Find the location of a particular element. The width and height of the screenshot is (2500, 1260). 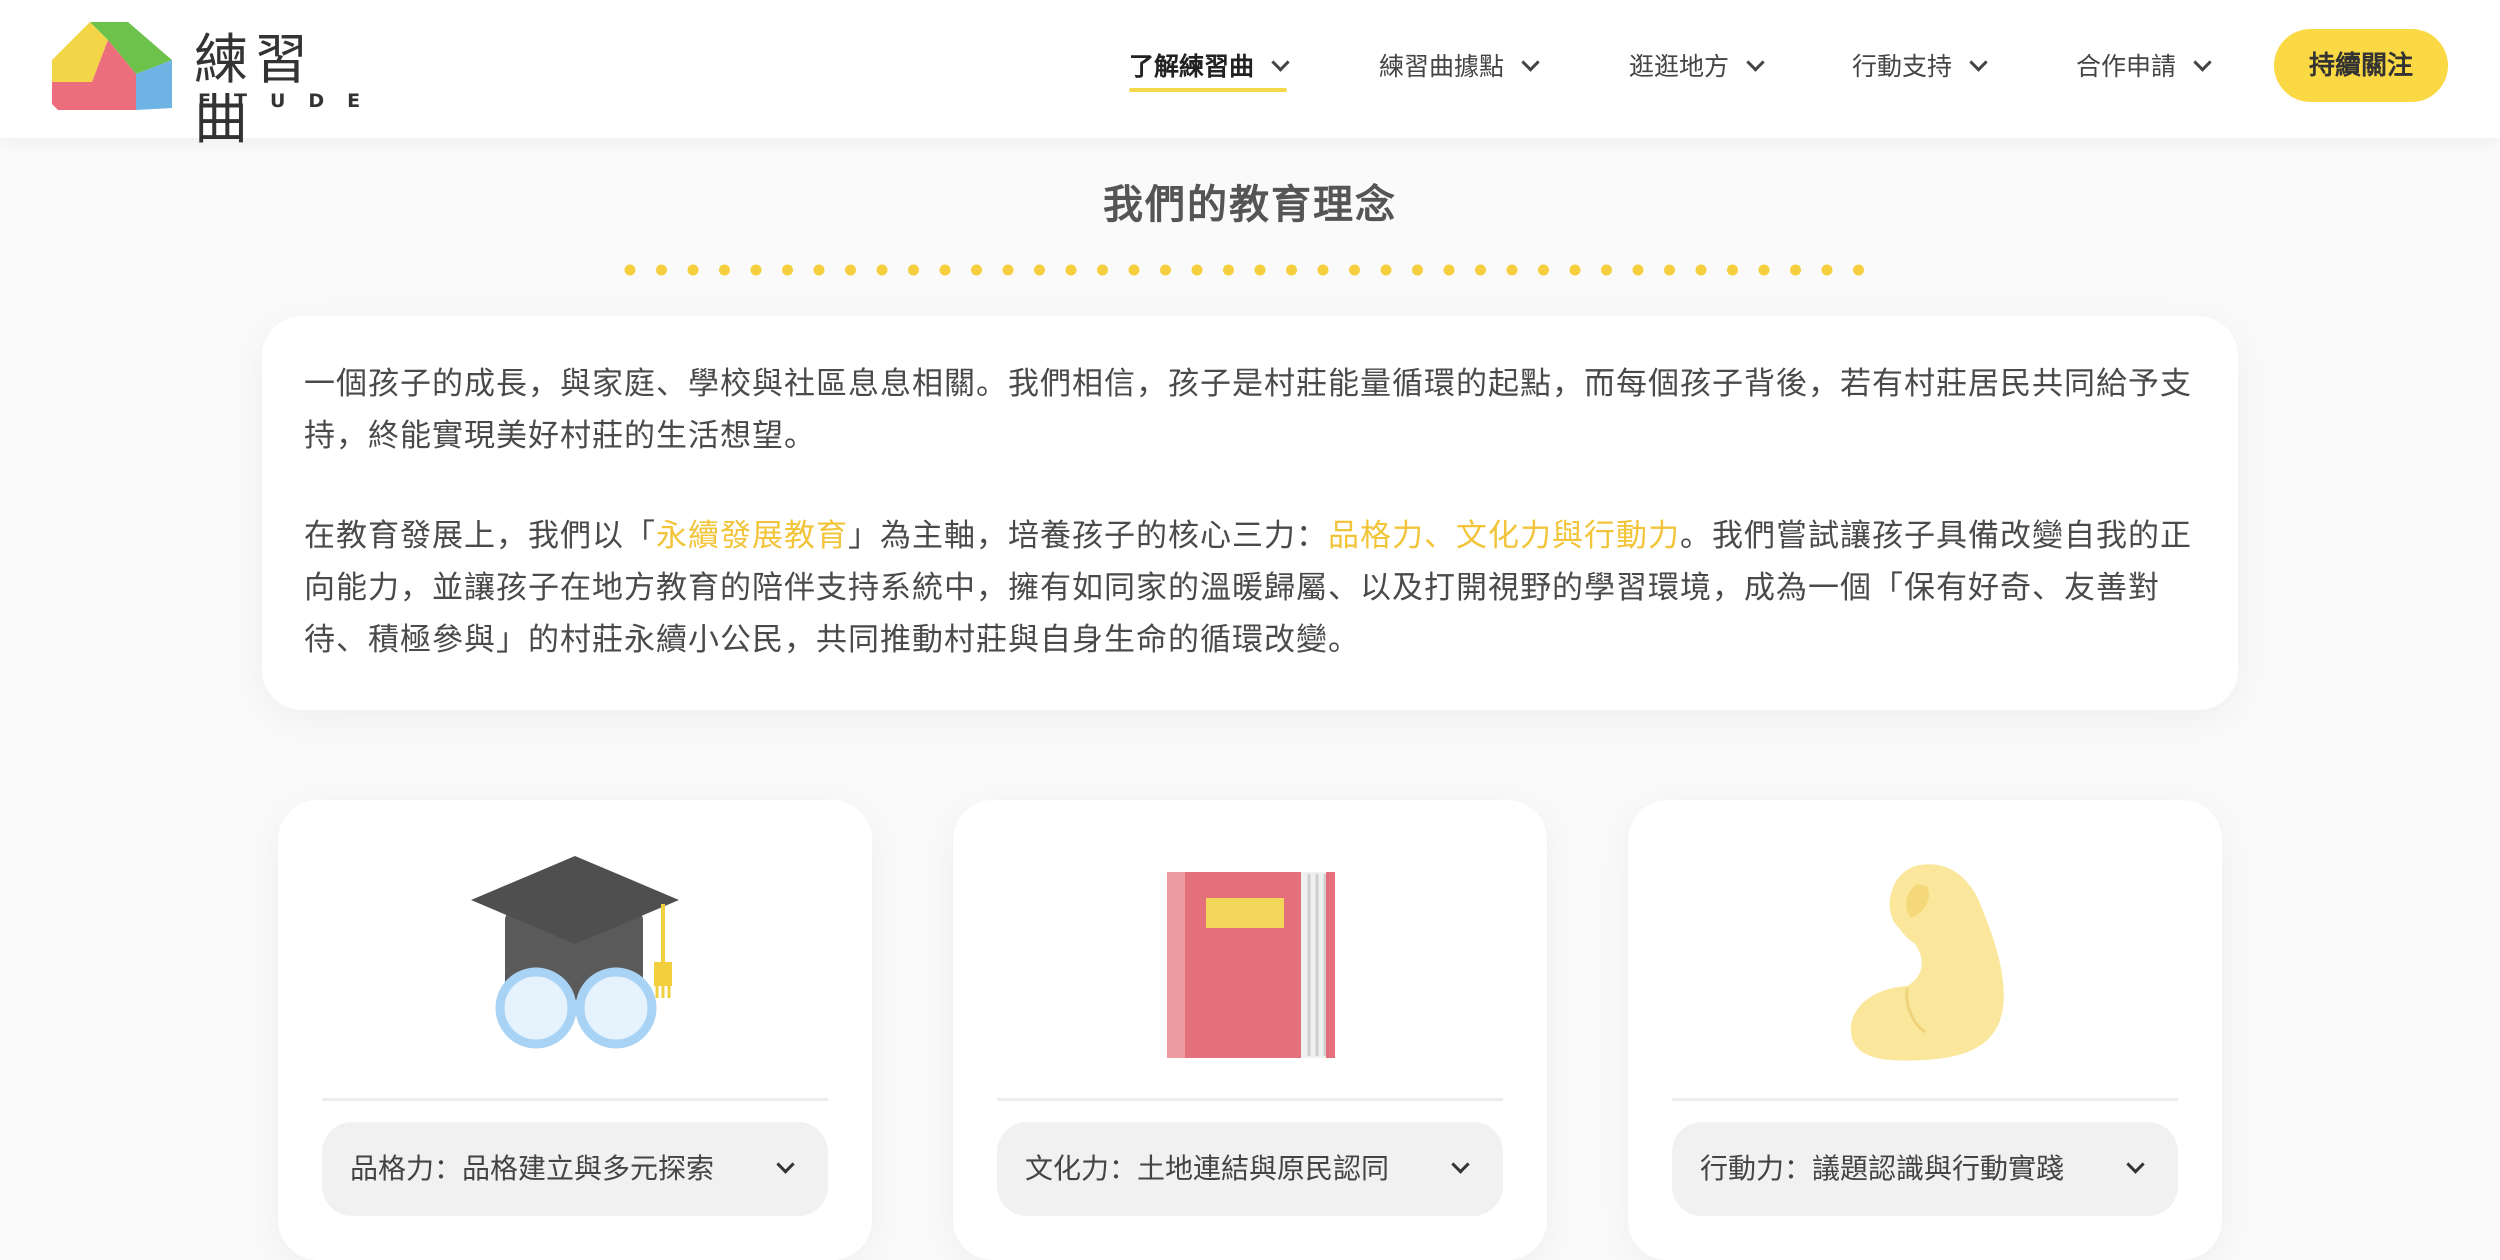

flexed-arm-icon is located at coordinates (1927, 962).